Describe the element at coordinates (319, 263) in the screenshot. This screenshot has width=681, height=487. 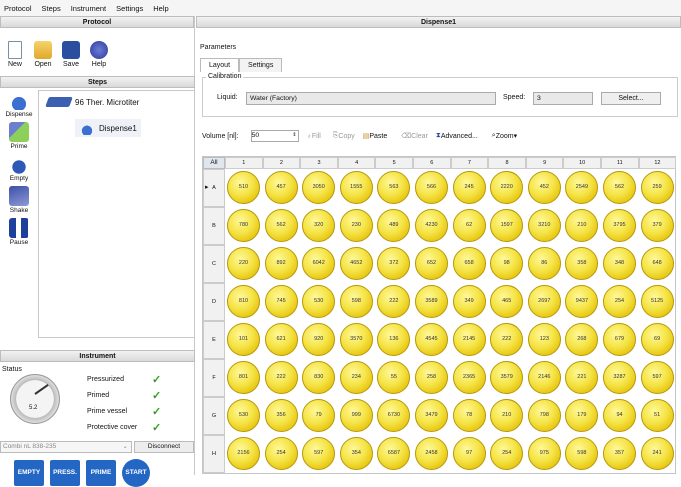
I see `well: 6042` at that location.